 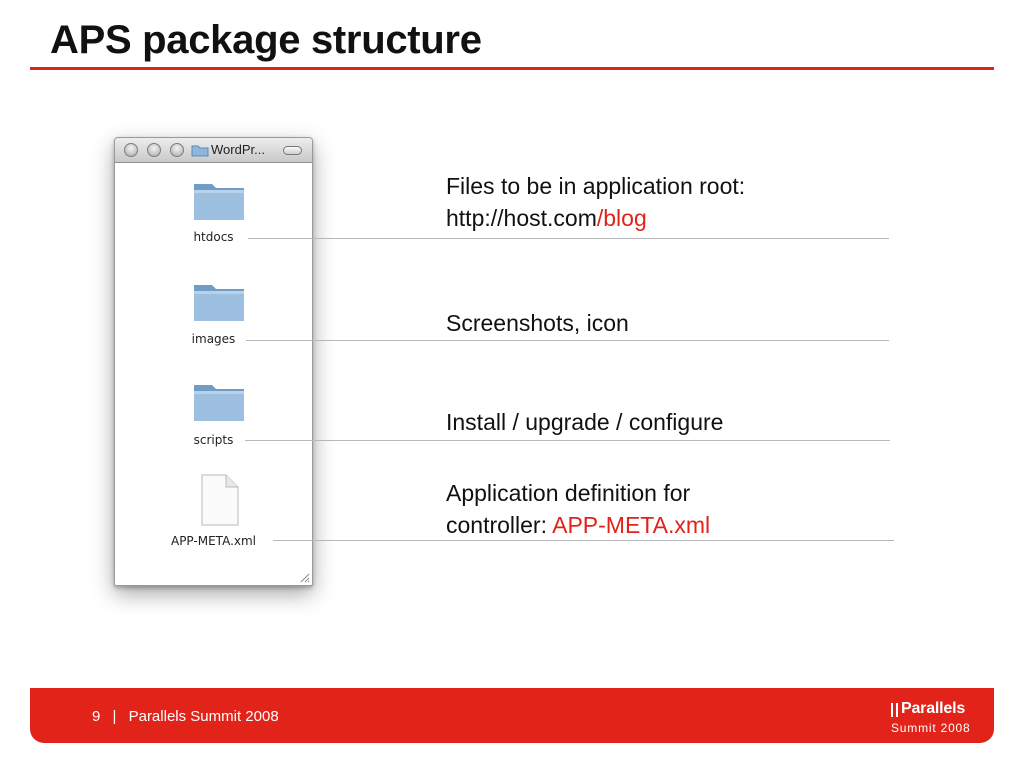 I want to click on item-label: htdocs, so click(x=213, y=237).